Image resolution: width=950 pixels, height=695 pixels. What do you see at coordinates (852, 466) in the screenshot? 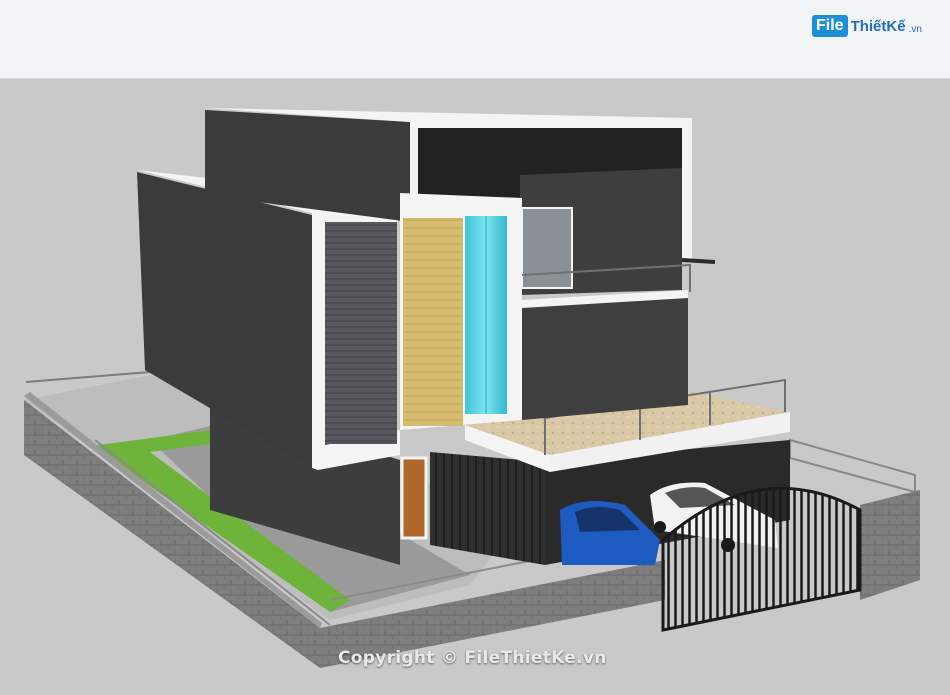
I see `right-fence` at bounding box center [852, 466].